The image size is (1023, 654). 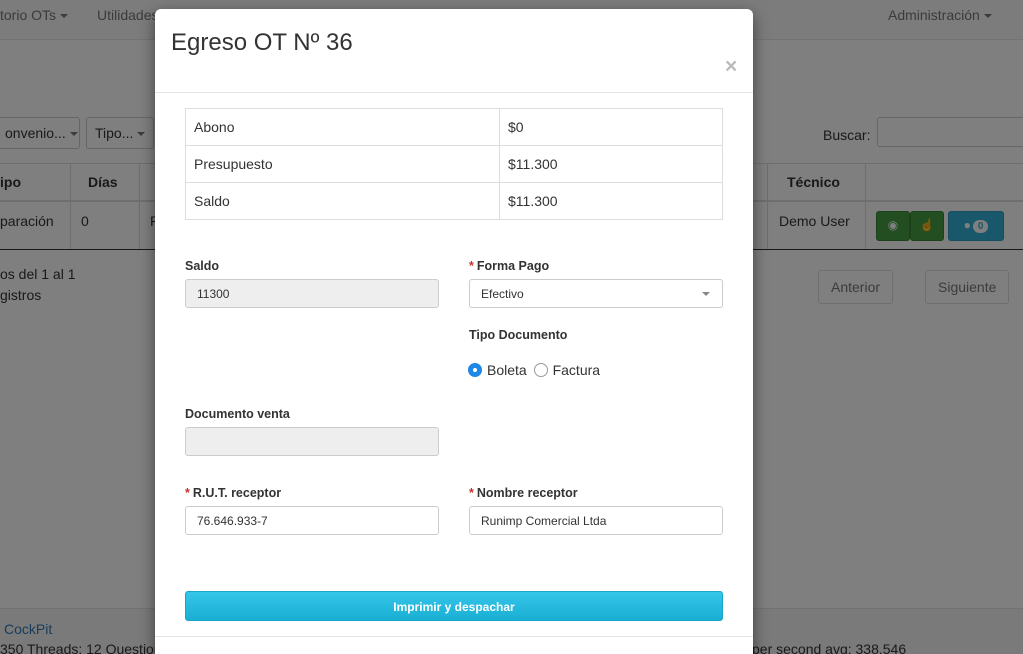 What do you see at coordinates (527, 493) in the screenshot?
I see `nombre-label-text: Nombre receptor` at bounding box center [527, 493].